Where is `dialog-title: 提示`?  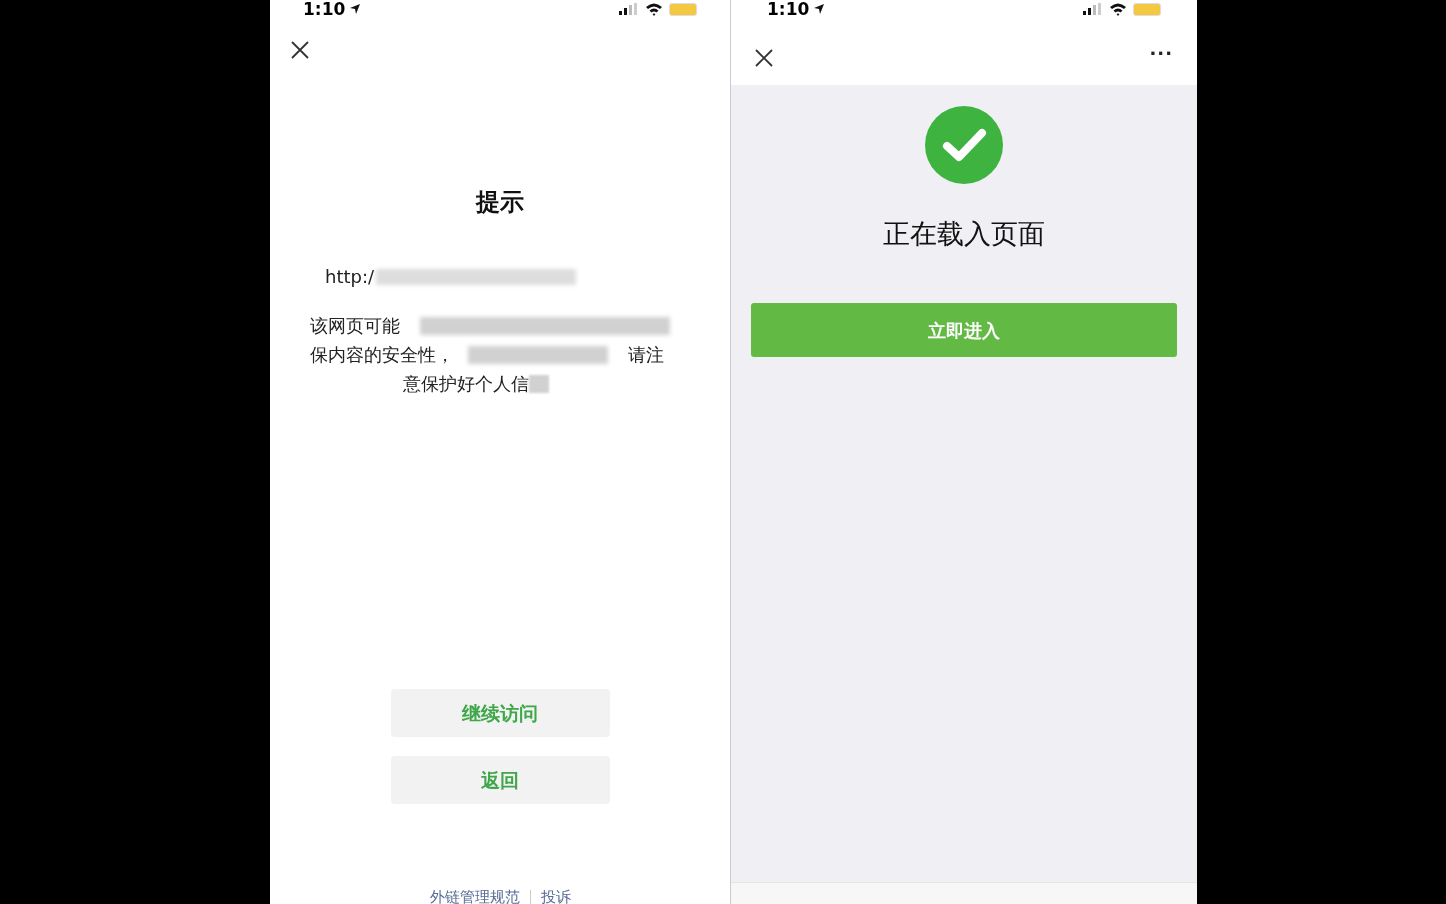 dialog-title: 提示 is located at coordinates (500, 202).